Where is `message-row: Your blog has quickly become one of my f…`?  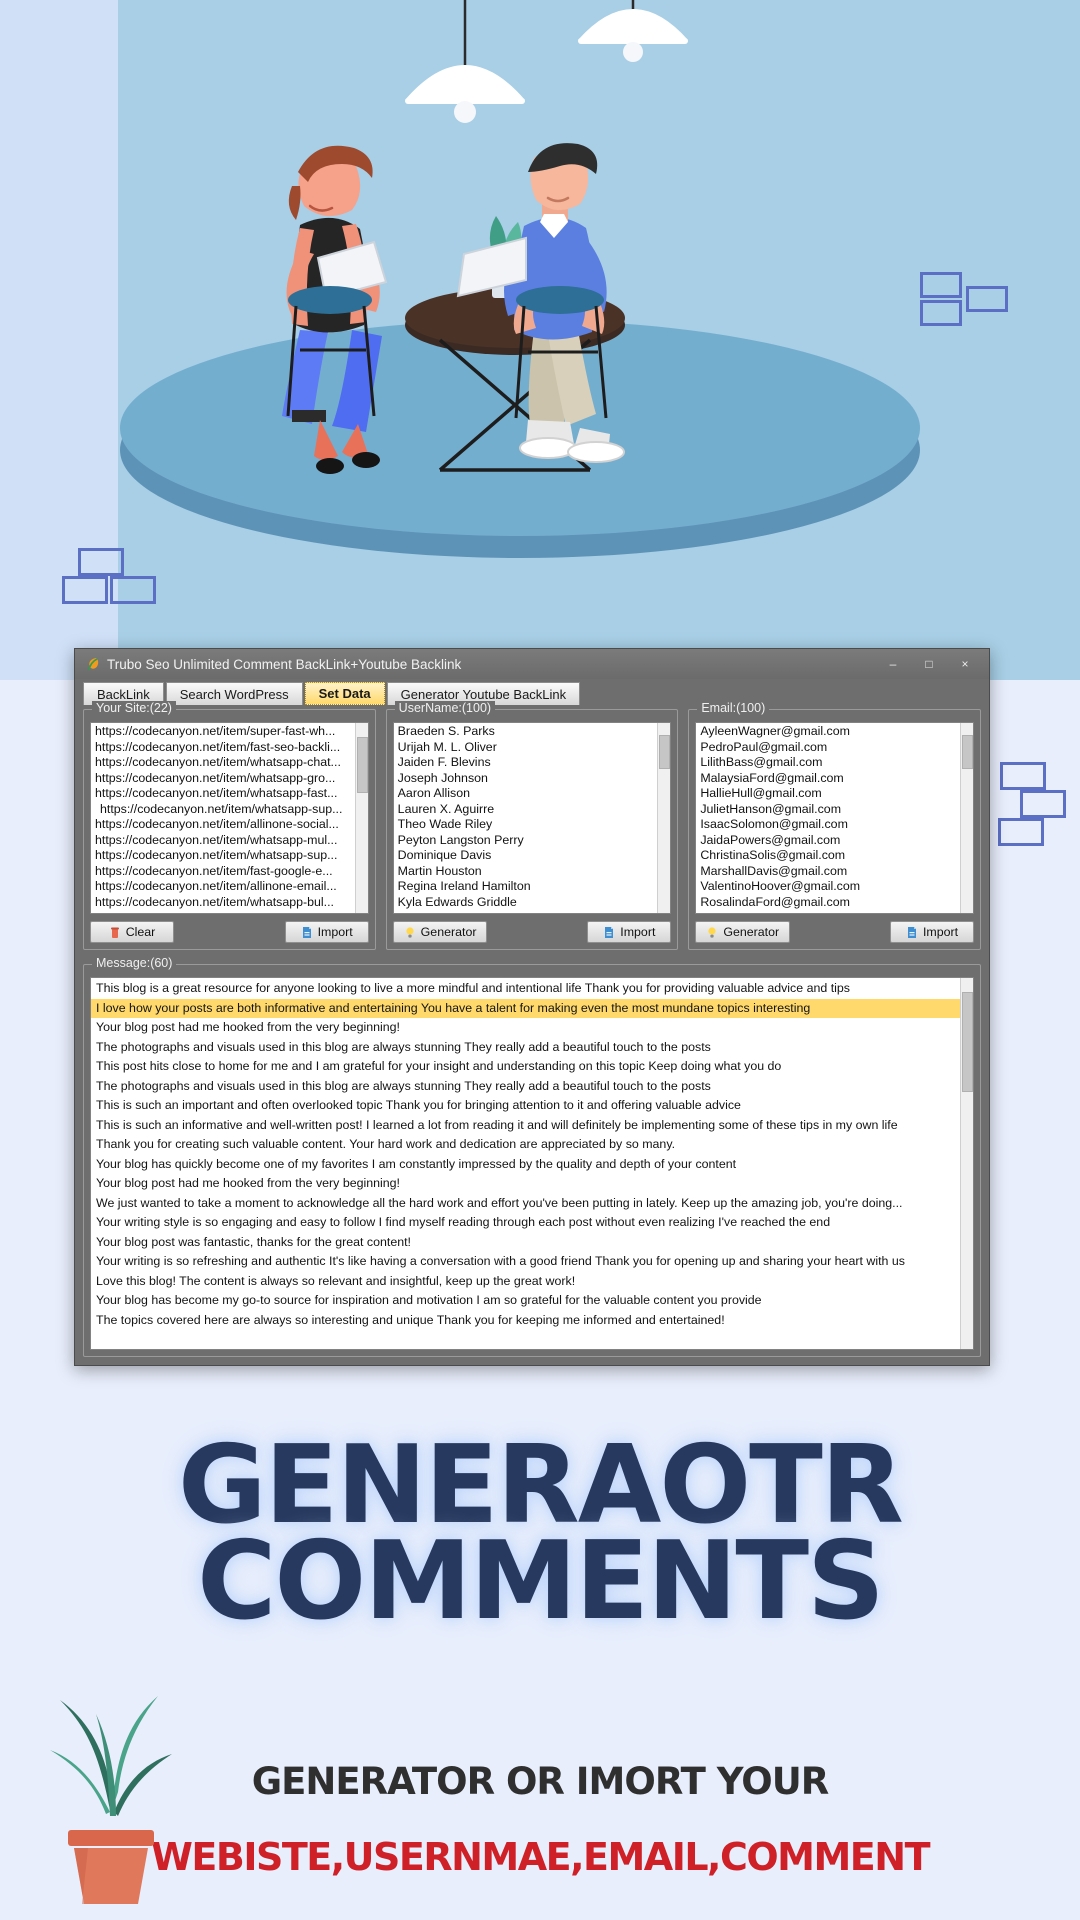 message-row: Your blog has quickly become one of my f… is located at coordinates (525, 1165).